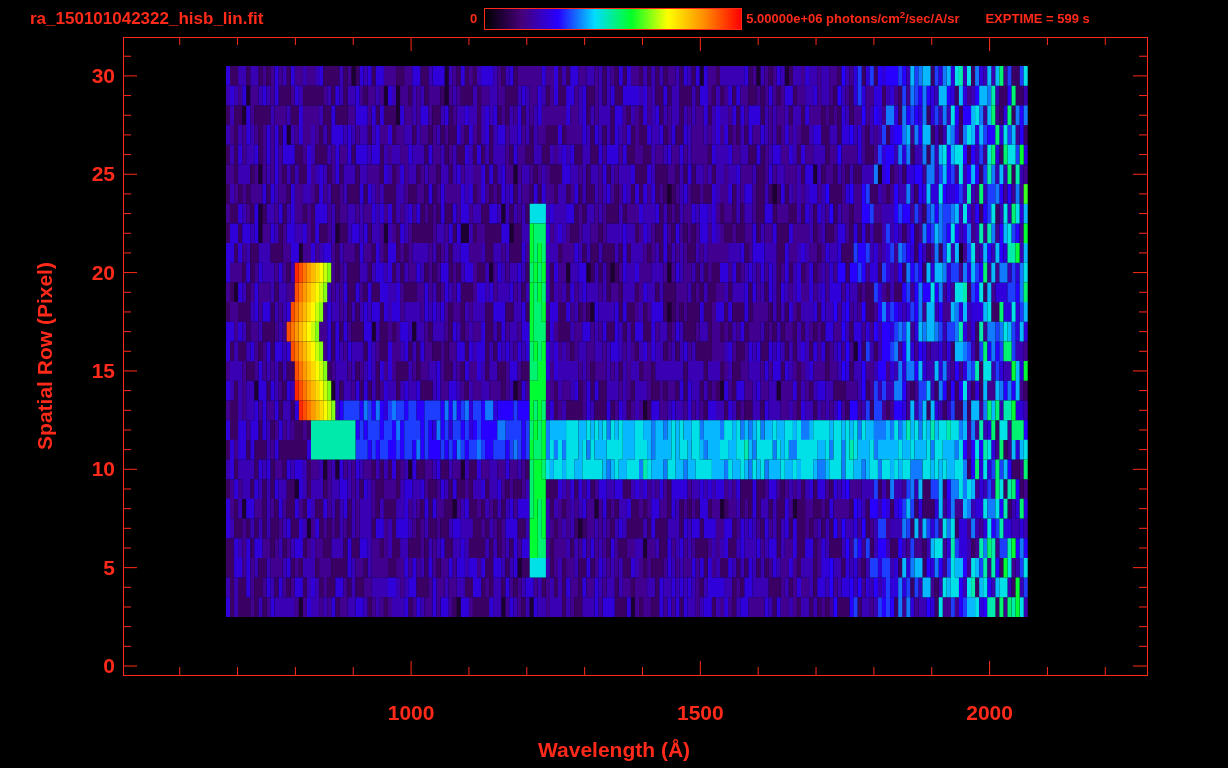  What do you see at coordinates (147, 18) in the screenshot?
I see `plot-title: ra_150101042322_hisb_lin.fit` at bounding box center [147, 18].